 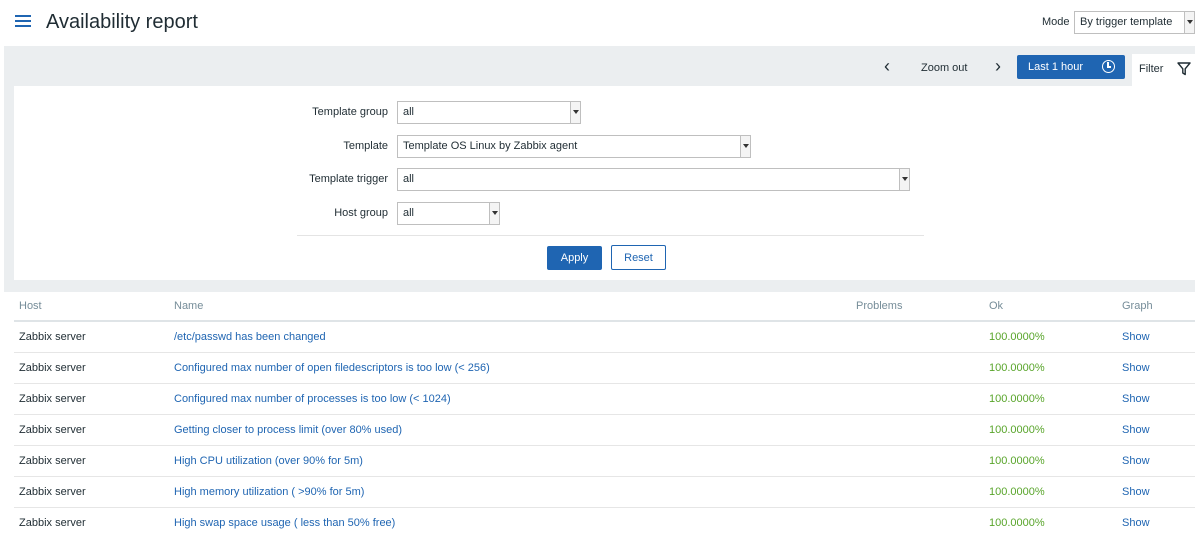 I want to click on time-range-button: Last 1 hour, so click(x=1071, y=67).